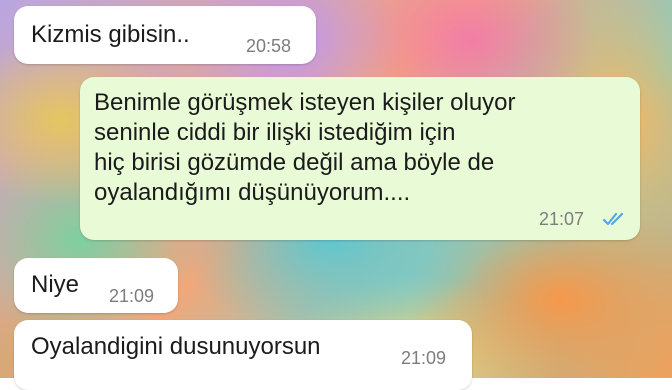  What do you see at coordinates (275, 132) in the screenshot?
I see `message-text-line: seninle ciddi bir ilişki istediğim için` at bounding box center [275, 132].